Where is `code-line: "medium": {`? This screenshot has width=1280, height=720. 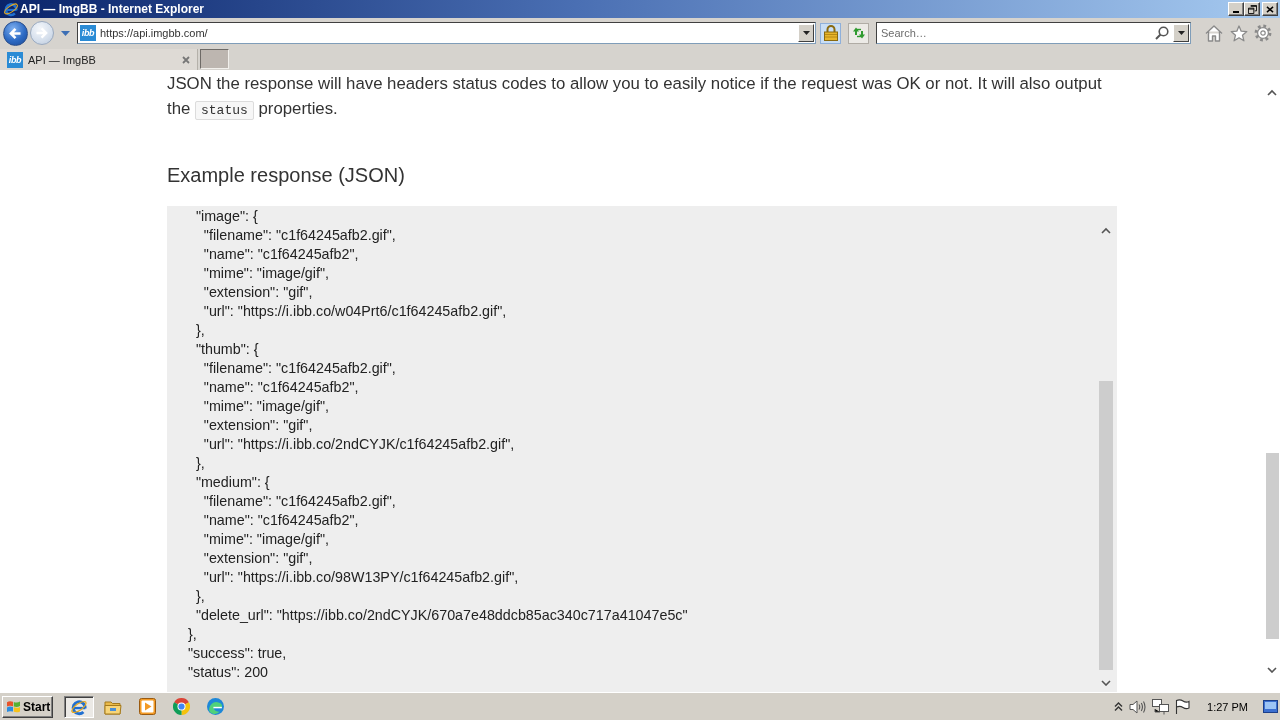
code-line: "medium": { is located at coordinates (232, 482).